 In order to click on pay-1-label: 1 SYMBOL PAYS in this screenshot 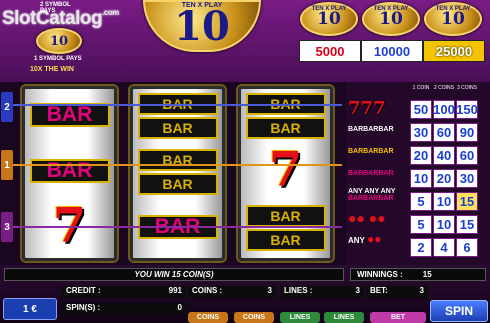, I will do `click(58, 59)`.